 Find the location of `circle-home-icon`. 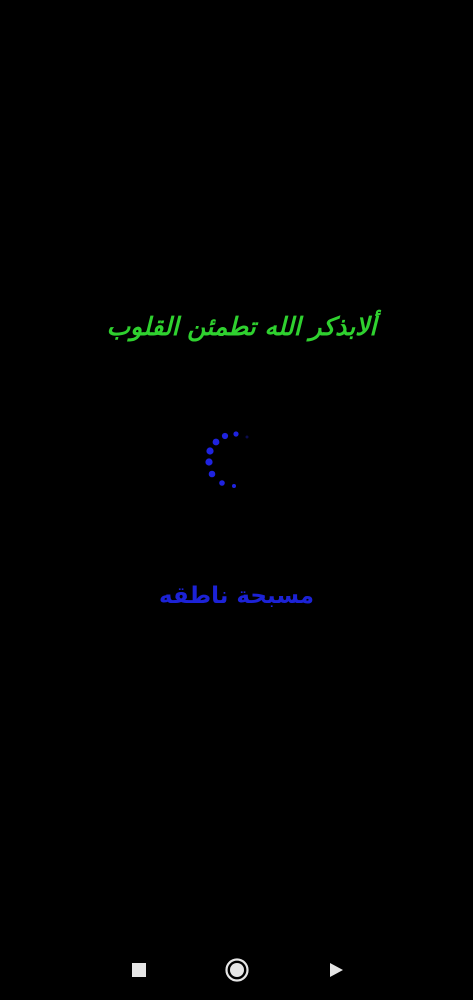

circle-home-icon is located at coordinates (237, 970).